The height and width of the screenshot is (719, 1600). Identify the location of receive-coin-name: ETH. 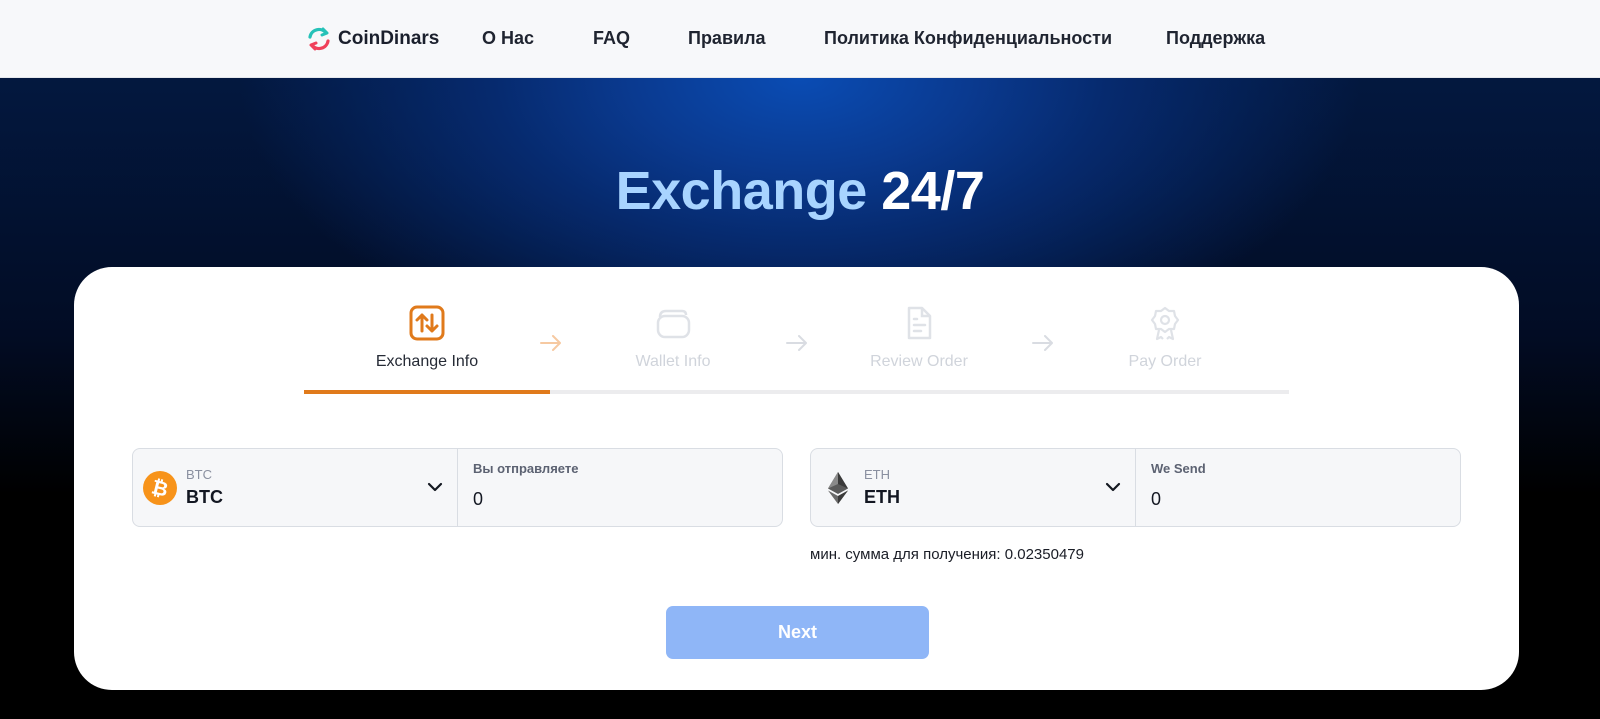
(882, 497).